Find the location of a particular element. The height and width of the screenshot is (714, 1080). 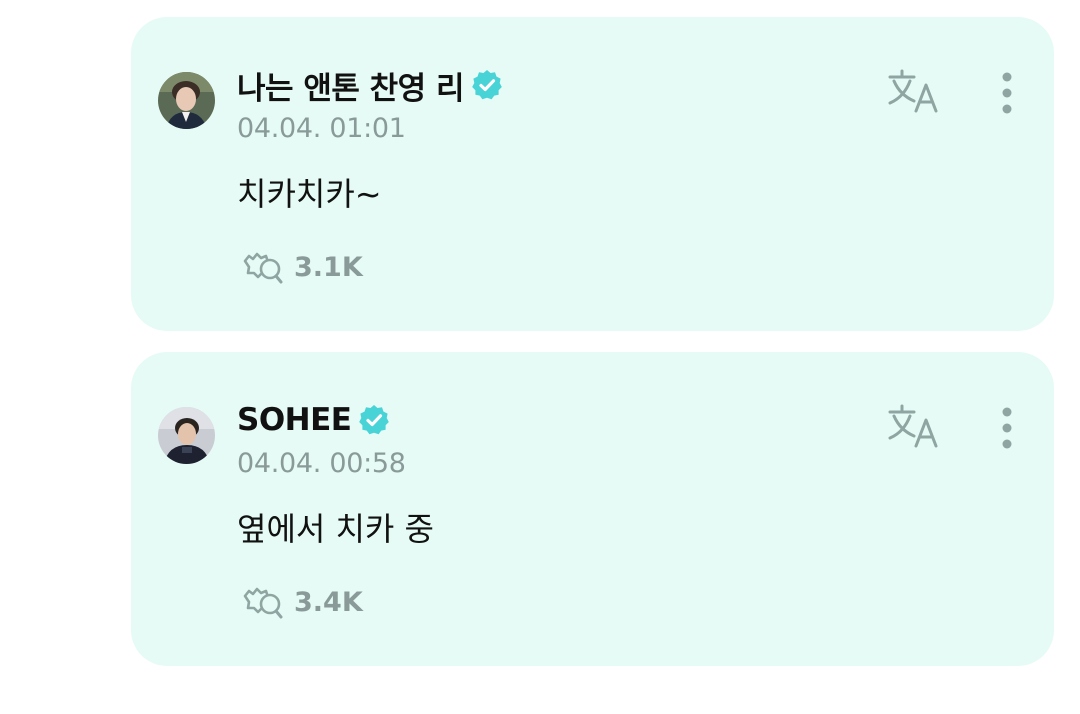

author-name: 나는 앤톤 찬영 리 is located at coordinates (351, 85).